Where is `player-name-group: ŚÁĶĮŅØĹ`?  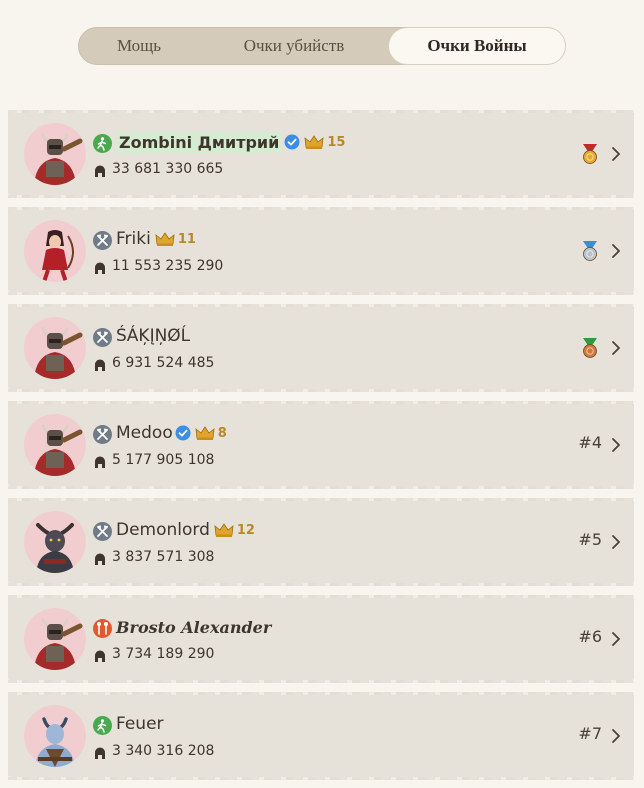
player-name-group: ŚÁĶĮŅØĹ is located at coordinates (153, 336).